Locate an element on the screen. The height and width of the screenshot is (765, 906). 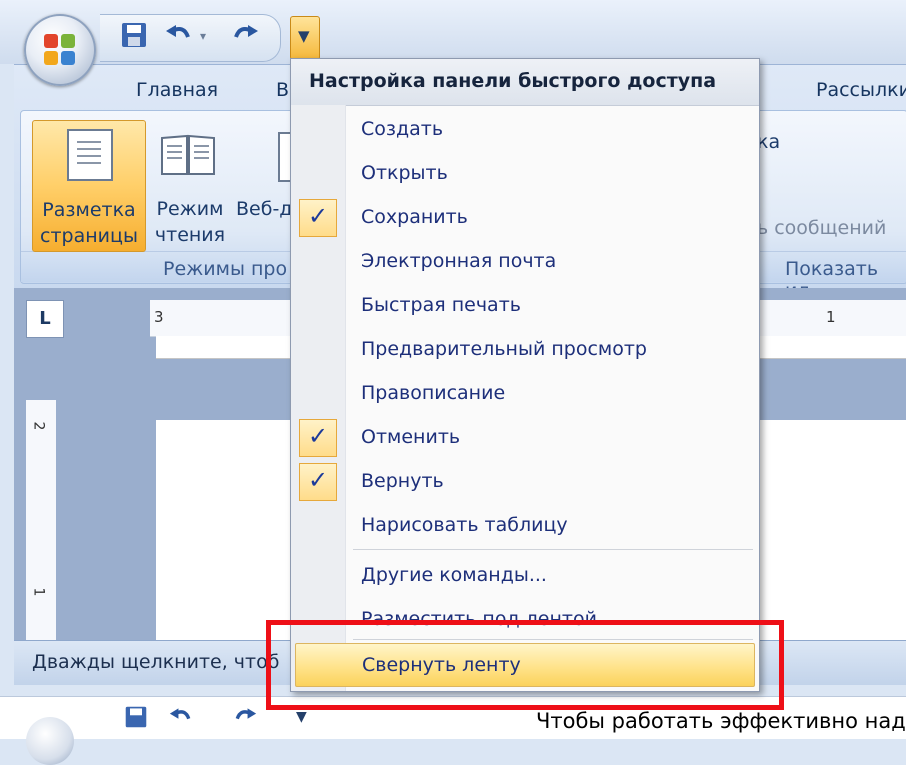
ruler-label: 2 is located at coordinates (38, 426).